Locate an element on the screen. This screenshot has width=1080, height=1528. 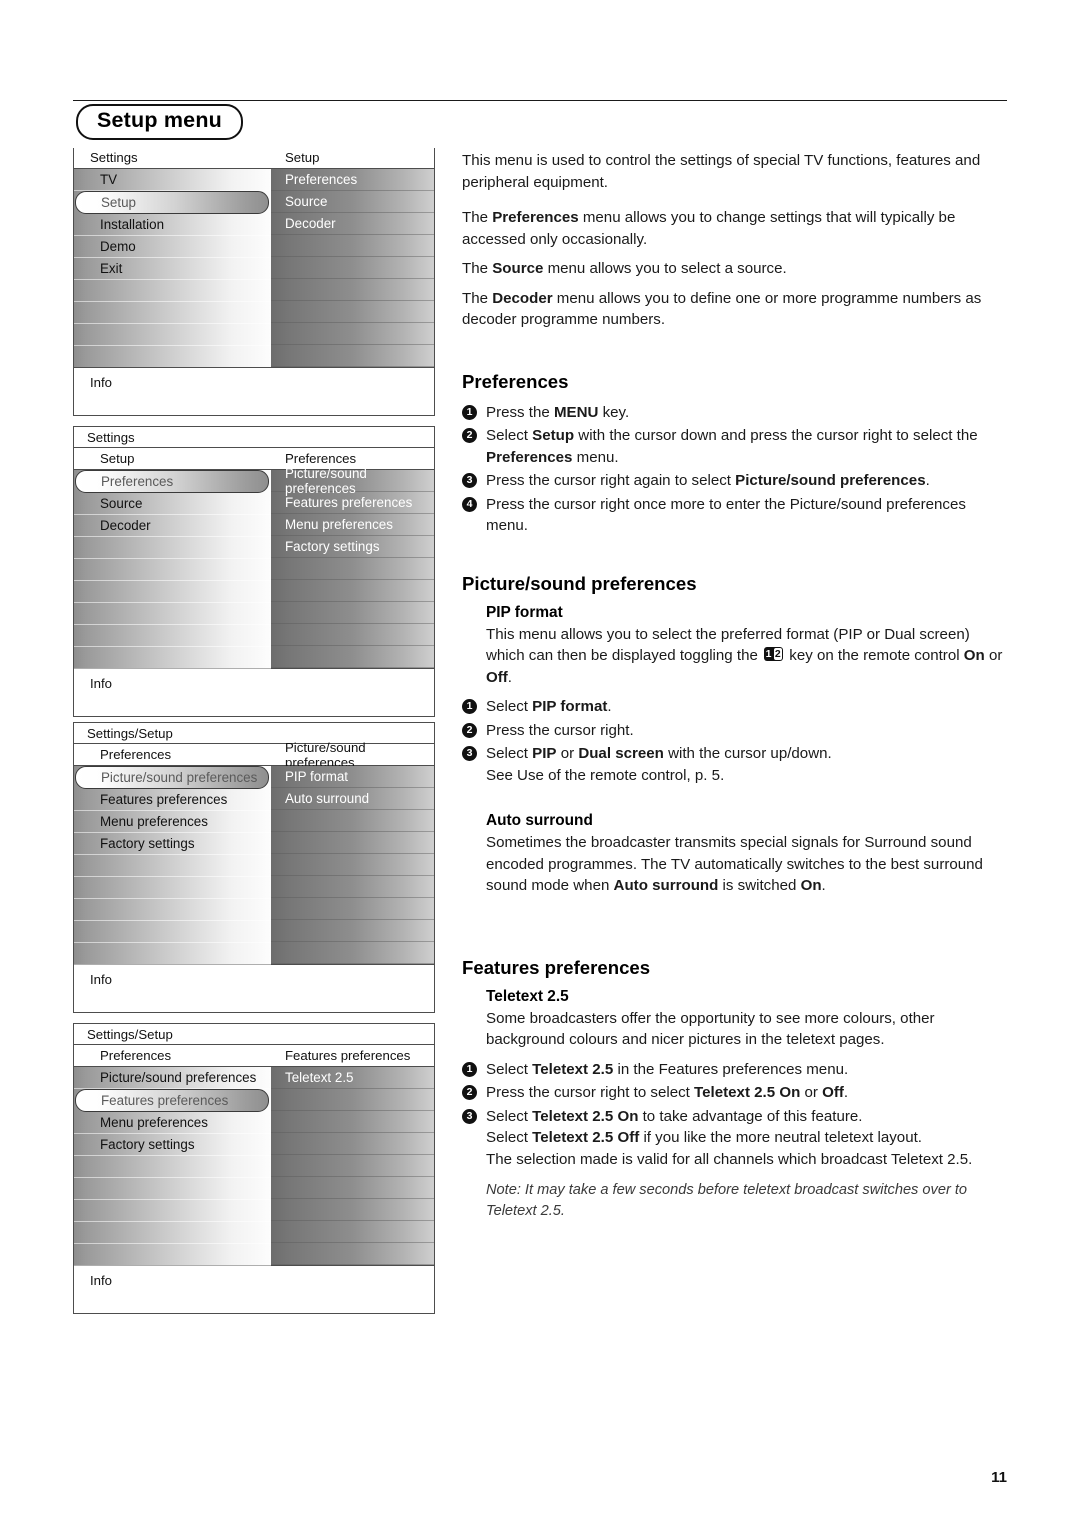
osd-list-item: PIP format is located at coordinates (352, 777).